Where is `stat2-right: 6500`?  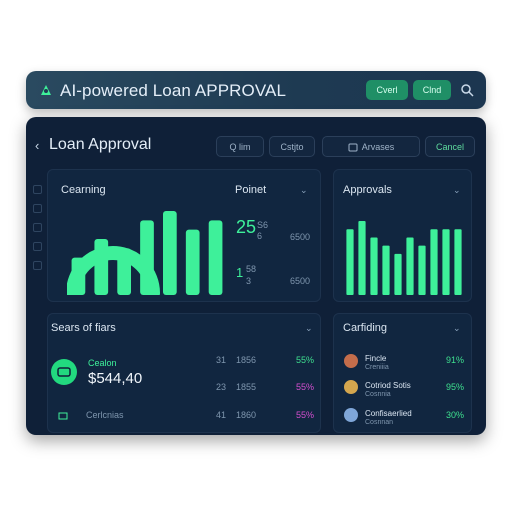 stat2-right: 6500 is located at coordinates (300, 281).